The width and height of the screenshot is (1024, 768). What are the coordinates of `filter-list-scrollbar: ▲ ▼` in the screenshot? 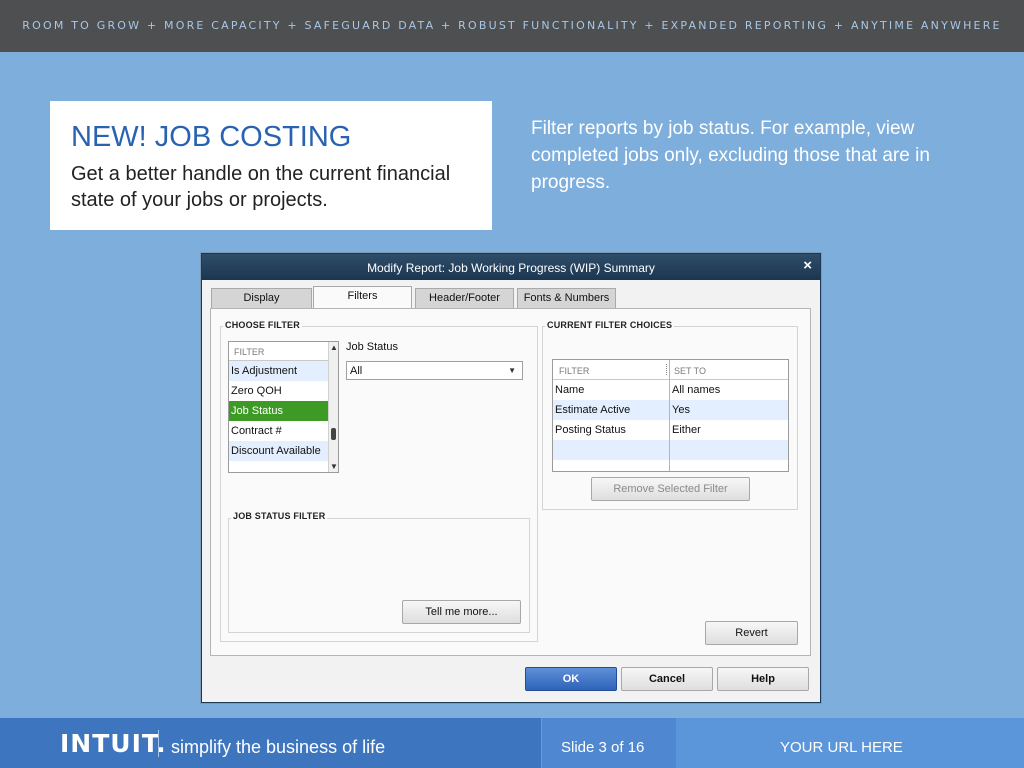 It's located at (333, 407).